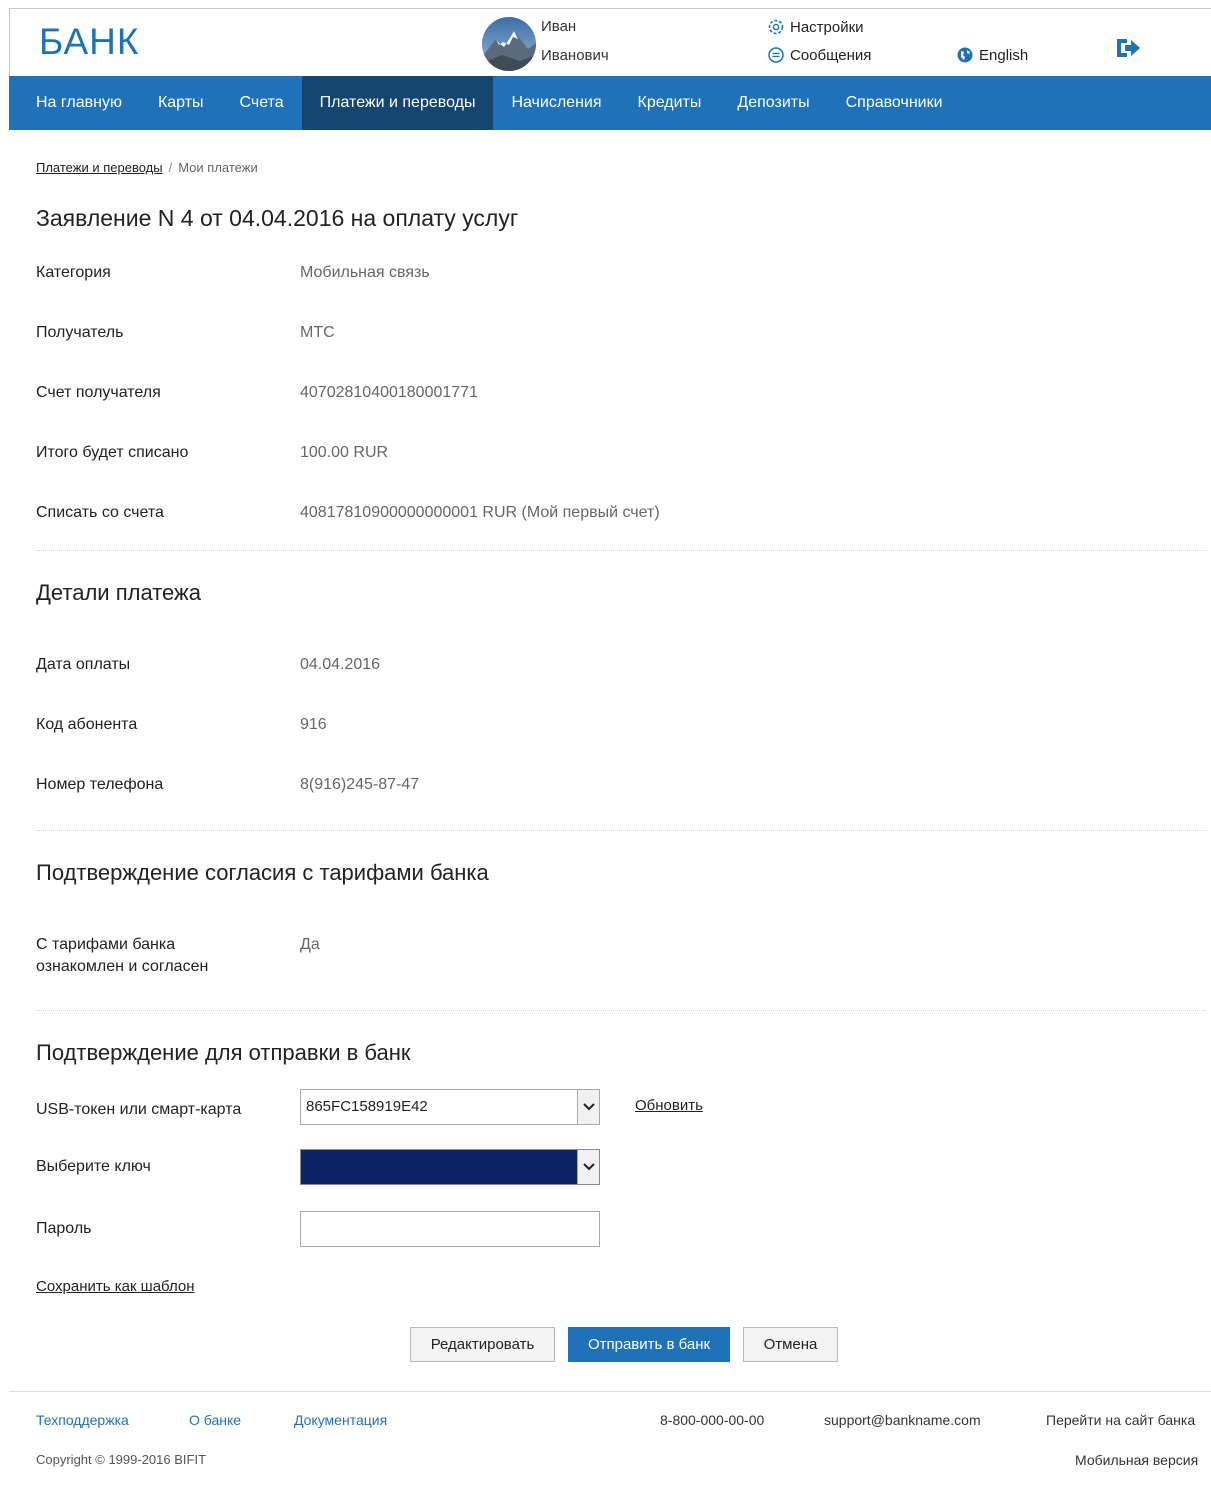 This screenshot has width=1211, height=1485. Describe the element at coordinates (450, 1229) in the screenshot. I see `password-input` at that location.